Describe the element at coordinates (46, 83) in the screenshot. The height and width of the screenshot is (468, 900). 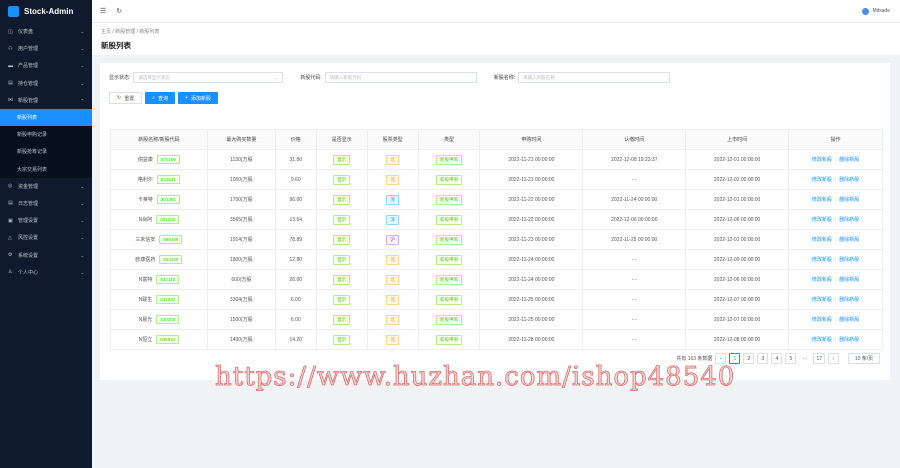
I see `sidebar-item: ▤ 持仓管理 ⌄` at that location.